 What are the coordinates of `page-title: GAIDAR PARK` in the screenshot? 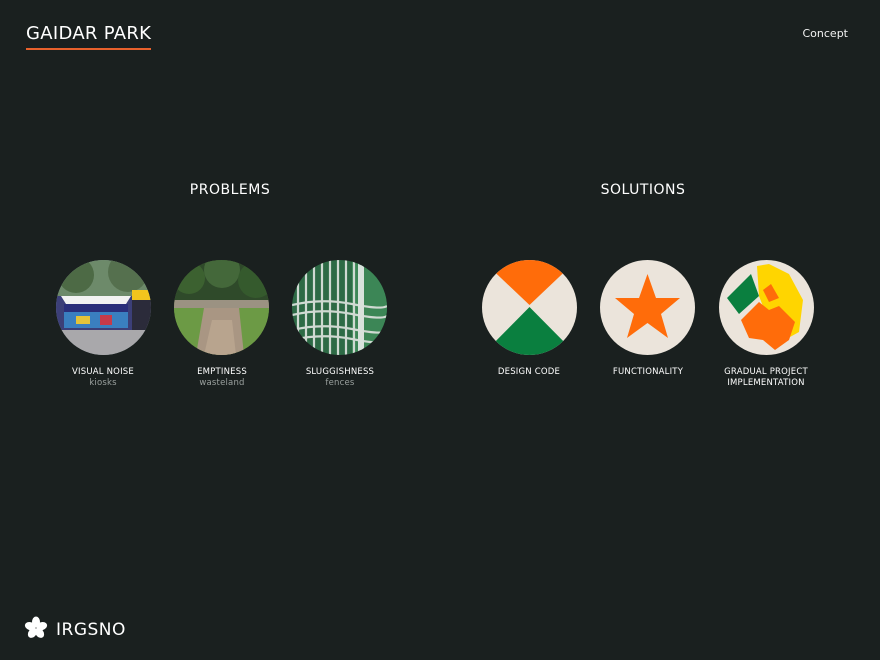 It's located at (89, 37).